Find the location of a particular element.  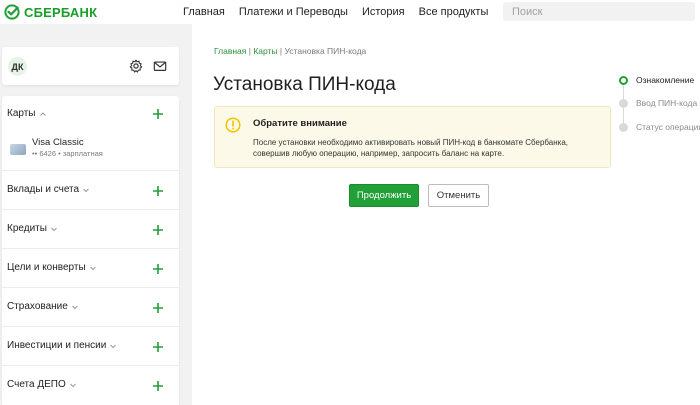

nav-history: История is located at coordinates (383, 12).